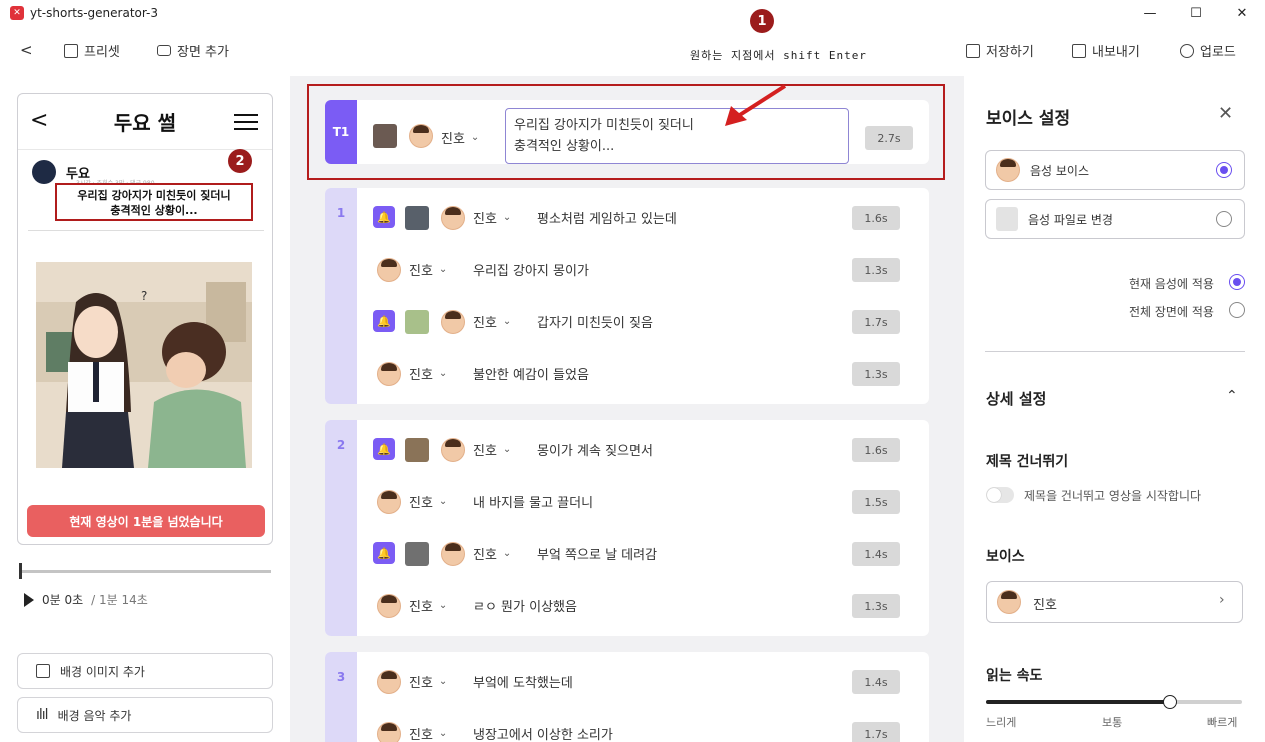  I want to click on preset-button: 프리셋, so click(92, 50).